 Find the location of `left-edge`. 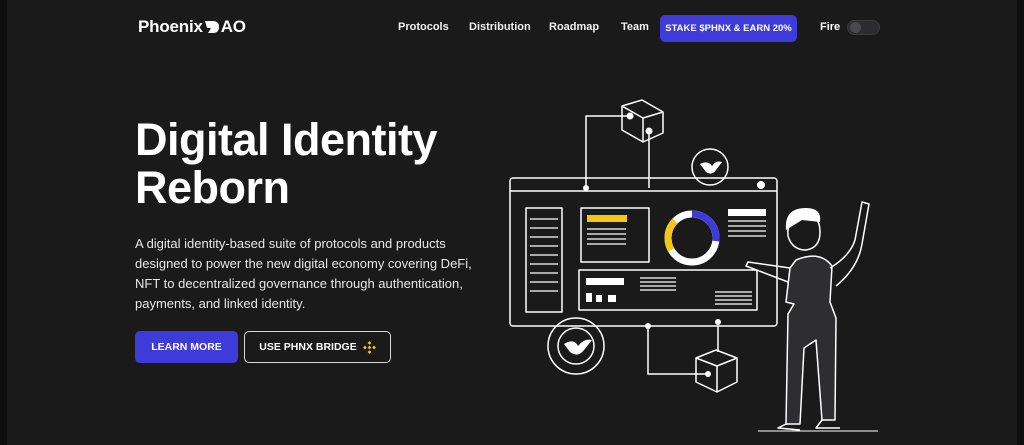

left-edge is located at coordinates (3, 222).